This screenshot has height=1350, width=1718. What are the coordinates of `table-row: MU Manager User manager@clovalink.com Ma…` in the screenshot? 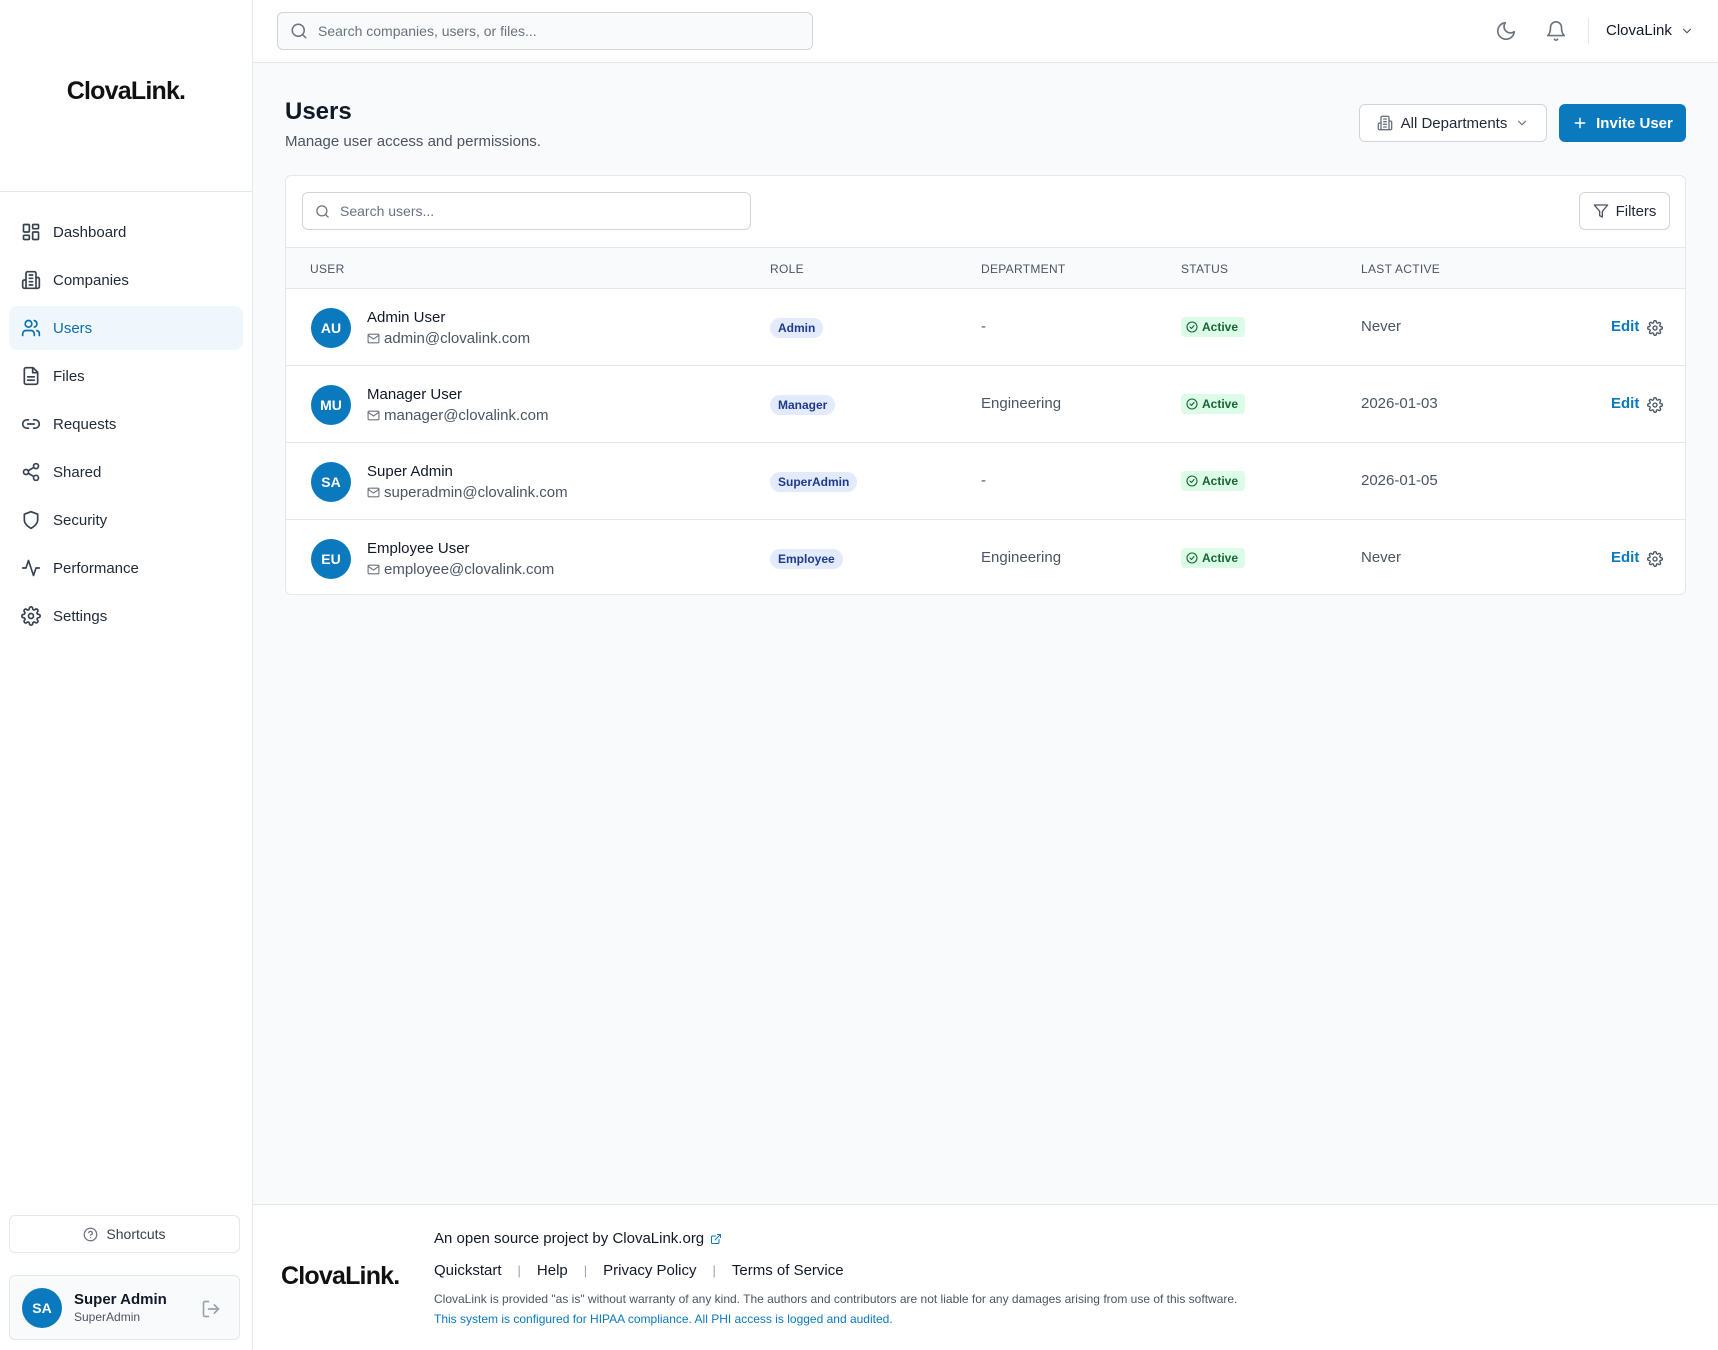 It's located at (985, 404).